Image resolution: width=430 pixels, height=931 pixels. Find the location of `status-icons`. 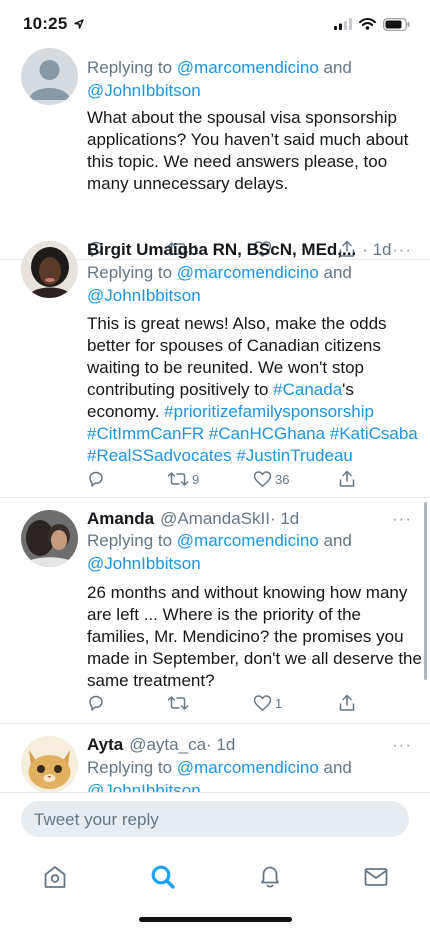

status-icons is located at coordinates (372, 24).